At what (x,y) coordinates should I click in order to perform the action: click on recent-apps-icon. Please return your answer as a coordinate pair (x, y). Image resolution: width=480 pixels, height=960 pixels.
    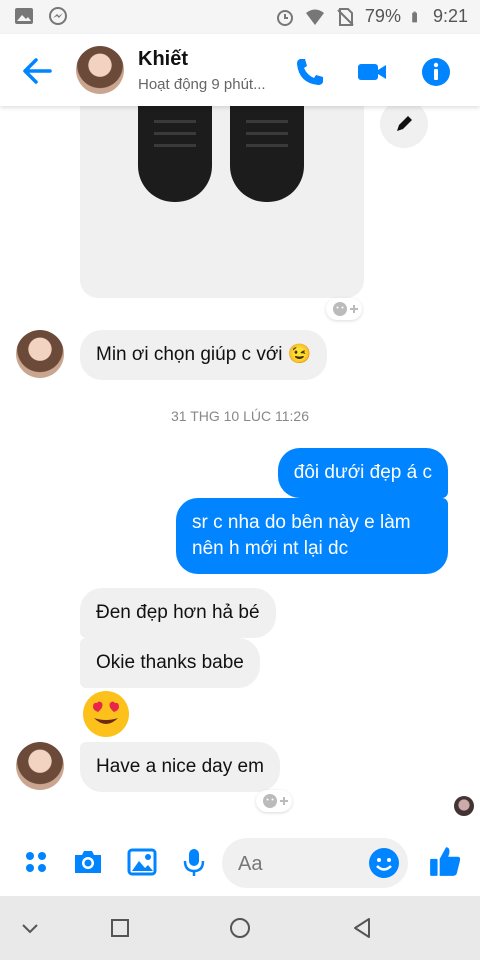
    Looking at the image, I should click on (120, 928).